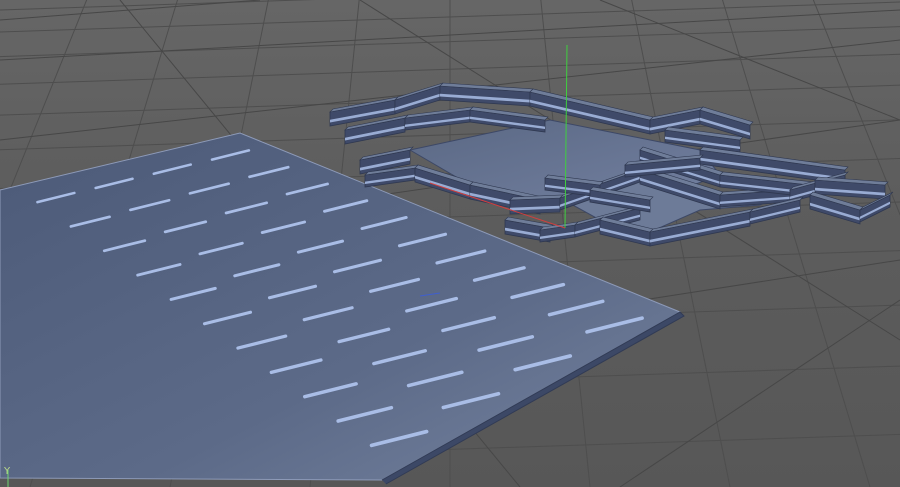  Describe the element at coordinates (856, 108) in the screenshot. I see `grid-line` at that location.